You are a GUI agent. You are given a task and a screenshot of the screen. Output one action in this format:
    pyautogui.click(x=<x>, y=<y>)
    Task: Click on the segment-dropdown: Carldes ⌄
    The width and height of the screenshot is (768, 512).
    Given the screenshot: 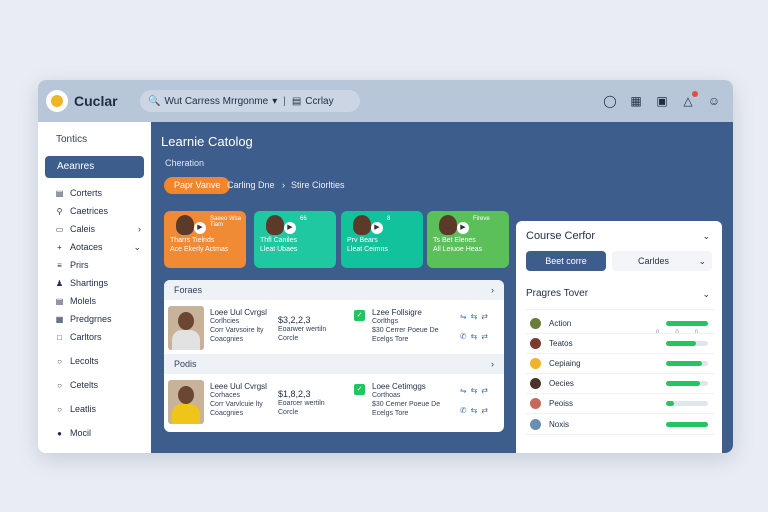 What is the action you would take?
    pyautogui.click(x=662, y=261)
    